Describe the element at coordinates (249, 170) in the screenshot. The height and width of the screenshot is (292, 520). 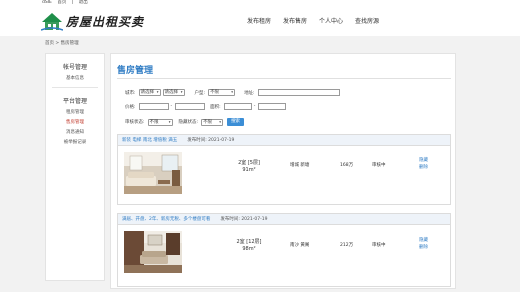
I see `listing-area: 91m²` at that location.